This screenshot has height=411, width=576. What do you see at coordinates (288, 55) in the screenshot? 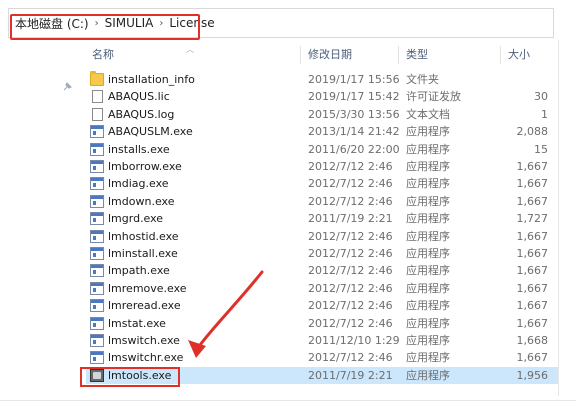
I see `column-header-row: 名称 修改日期 类型 大小` at bounding box center [288, 55].